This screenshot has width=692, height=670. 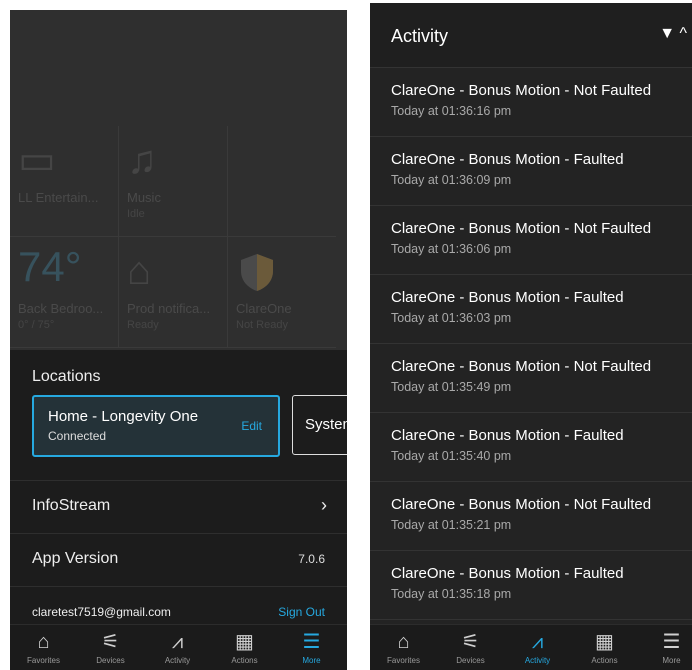 I want to click on tile-prod-notifications: ⌂ Prod notifica... Ready, so click(x=173, y=292).